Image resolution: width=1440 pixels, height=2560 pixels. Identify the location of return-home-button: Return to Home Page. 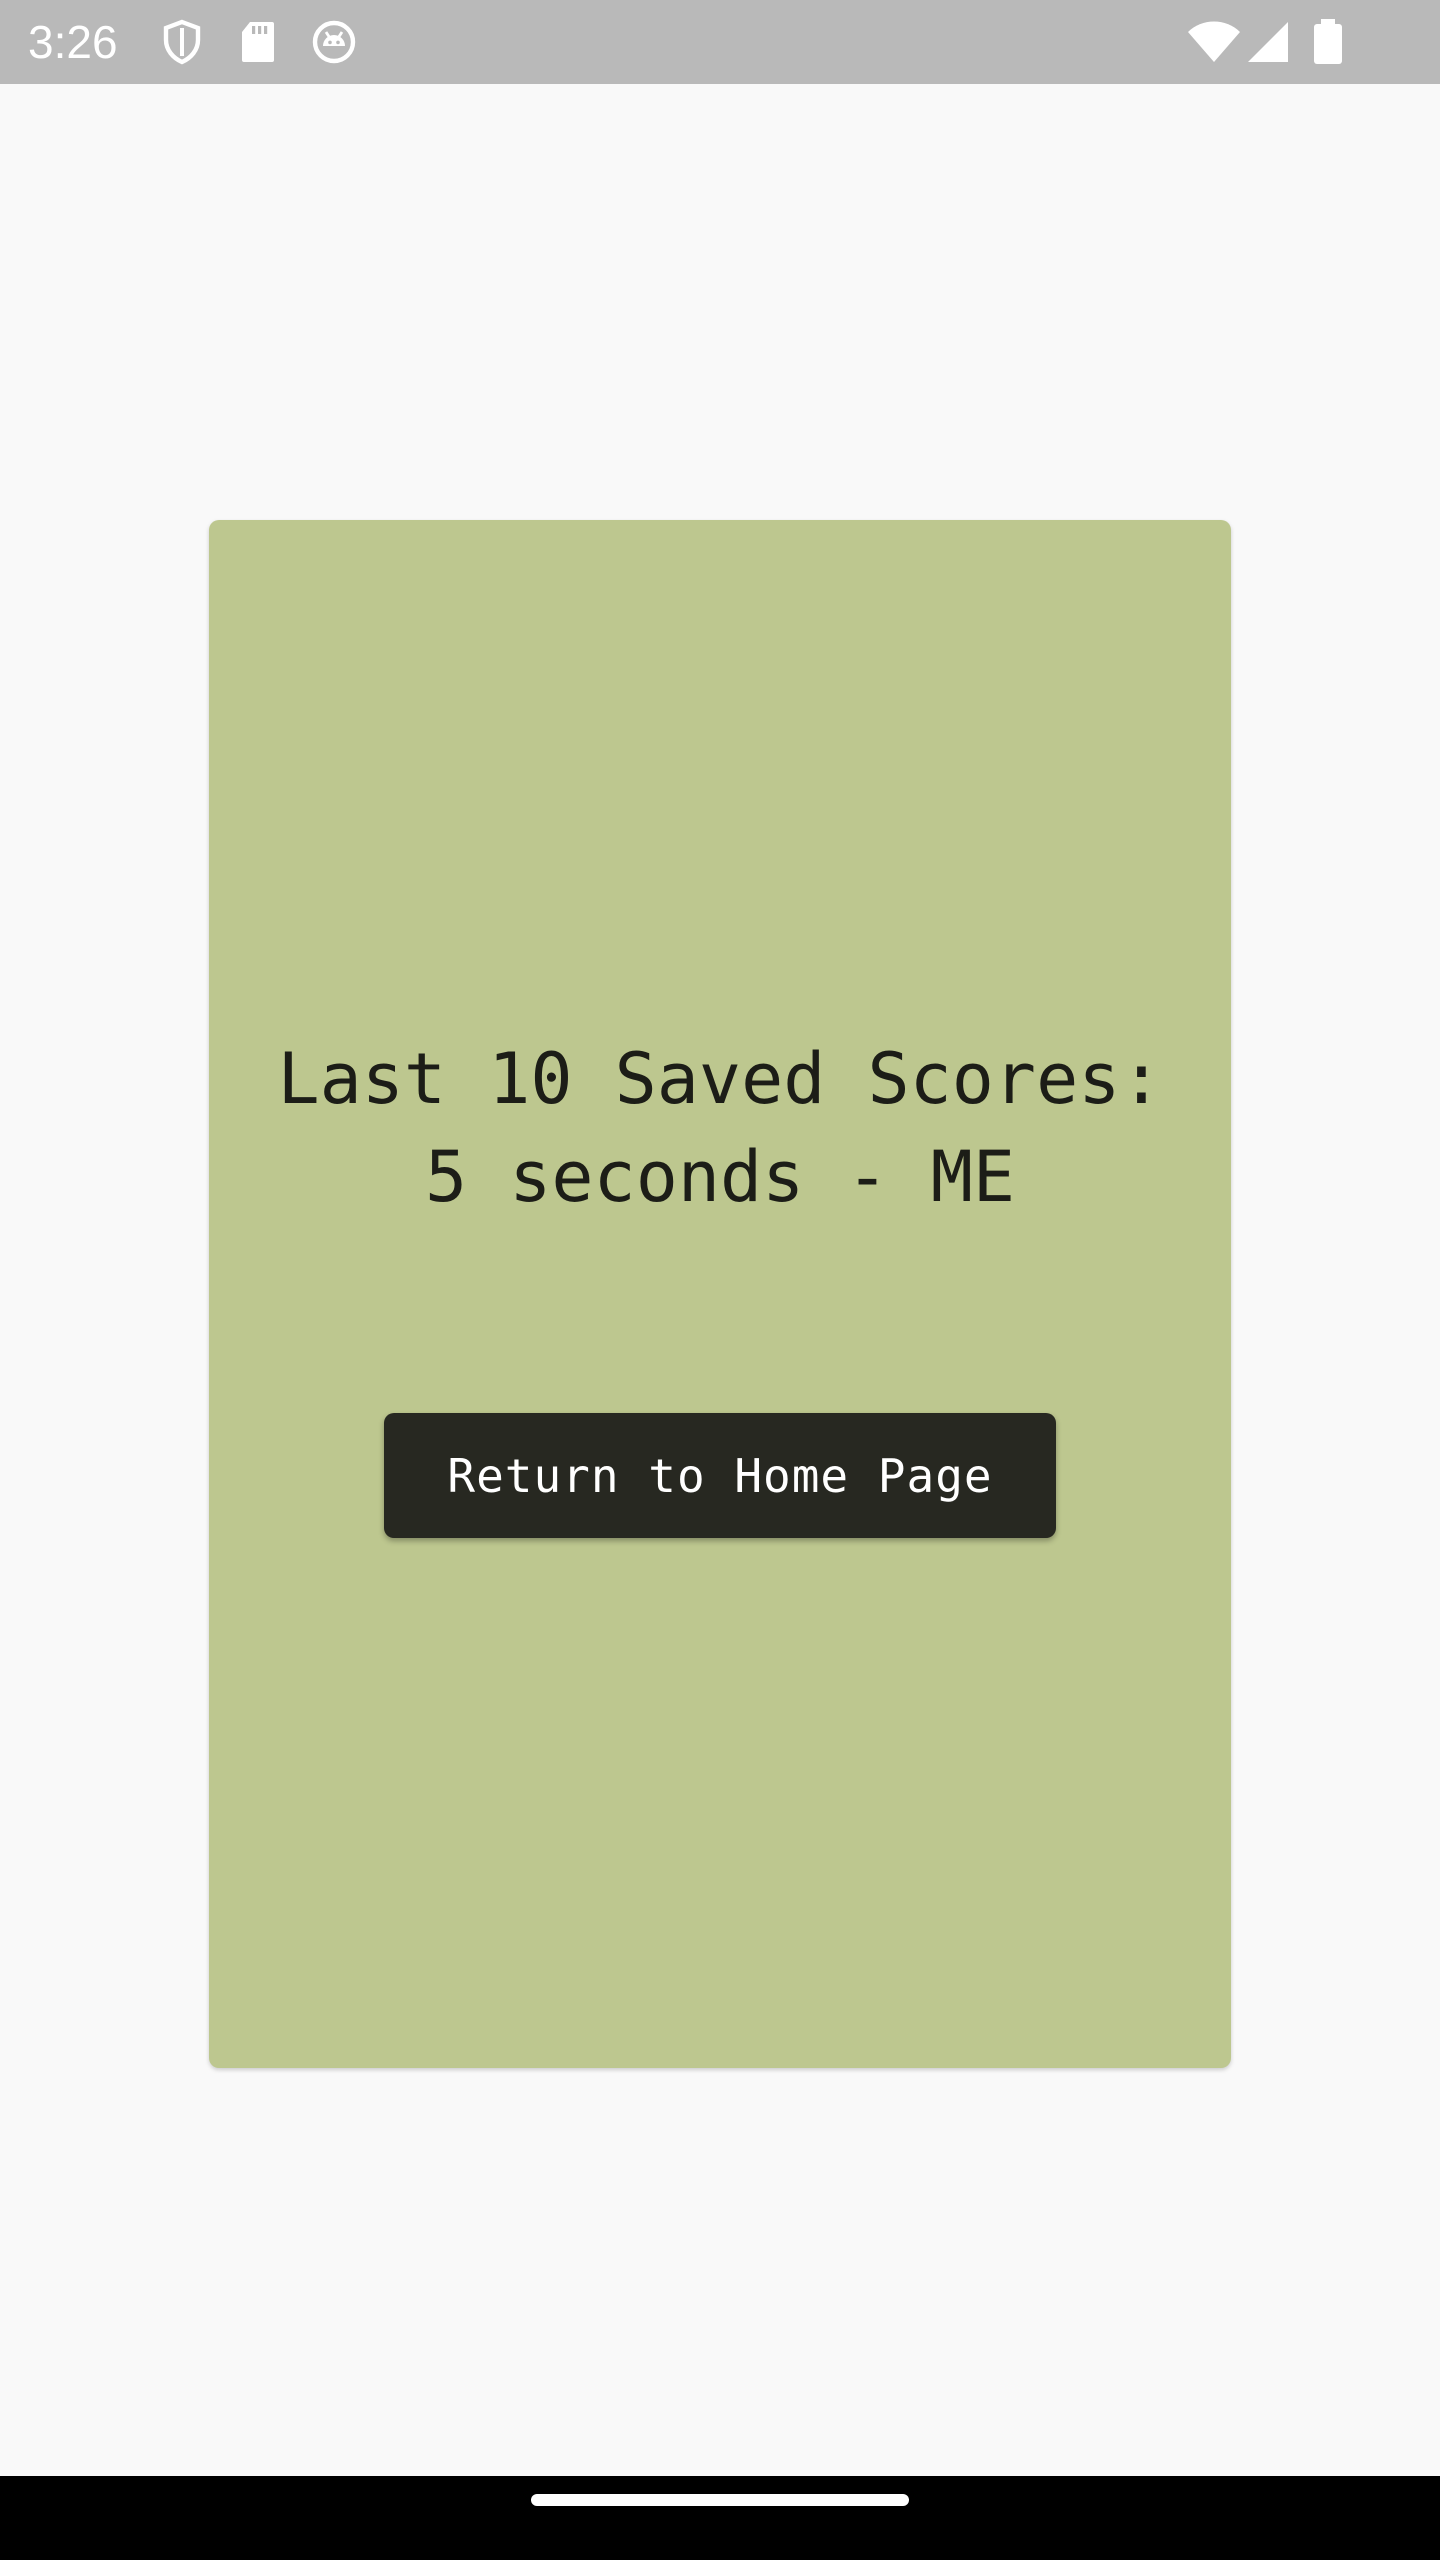
(720, 1475).